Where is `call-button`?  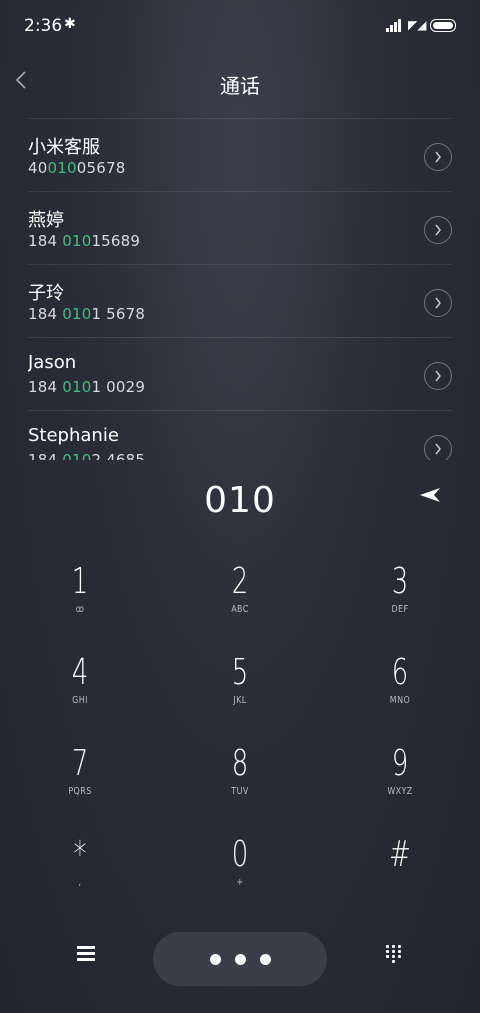
call-button is located at coordinates (240, 959).